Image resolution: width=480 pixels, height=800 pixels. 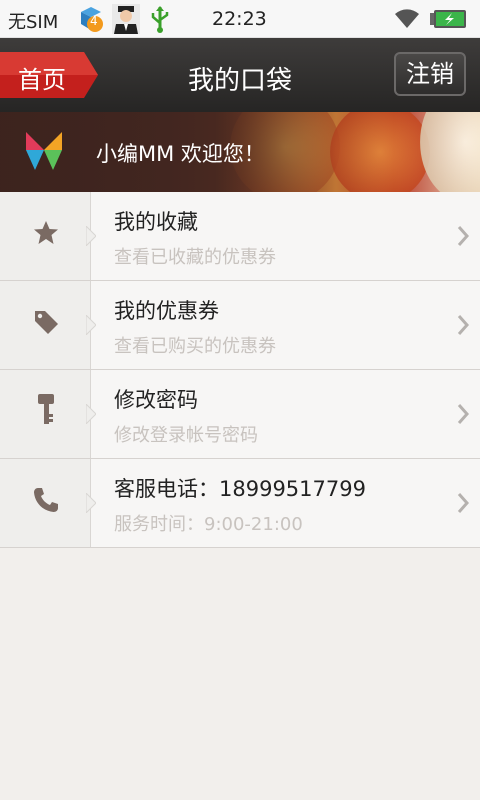 What do you see at coordinates (180, 154) in the screenshot?
I see `welcome-text: 小编MM 欢迎您！` at bounding box center [180, 154].